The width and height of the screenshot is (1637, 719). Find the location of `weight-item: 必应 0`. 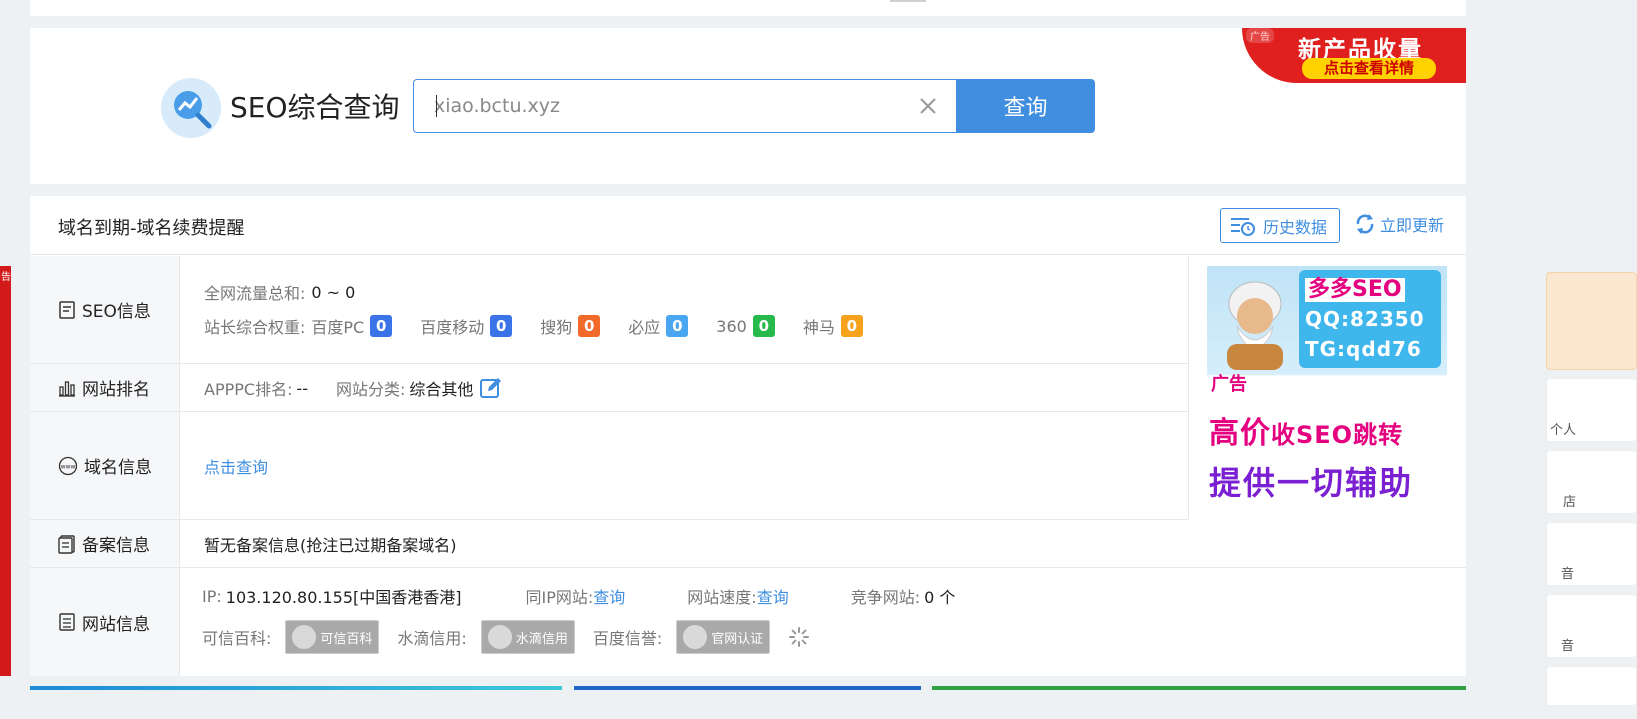

weight-item: 必应 0 is located at coordinates (658, 326).